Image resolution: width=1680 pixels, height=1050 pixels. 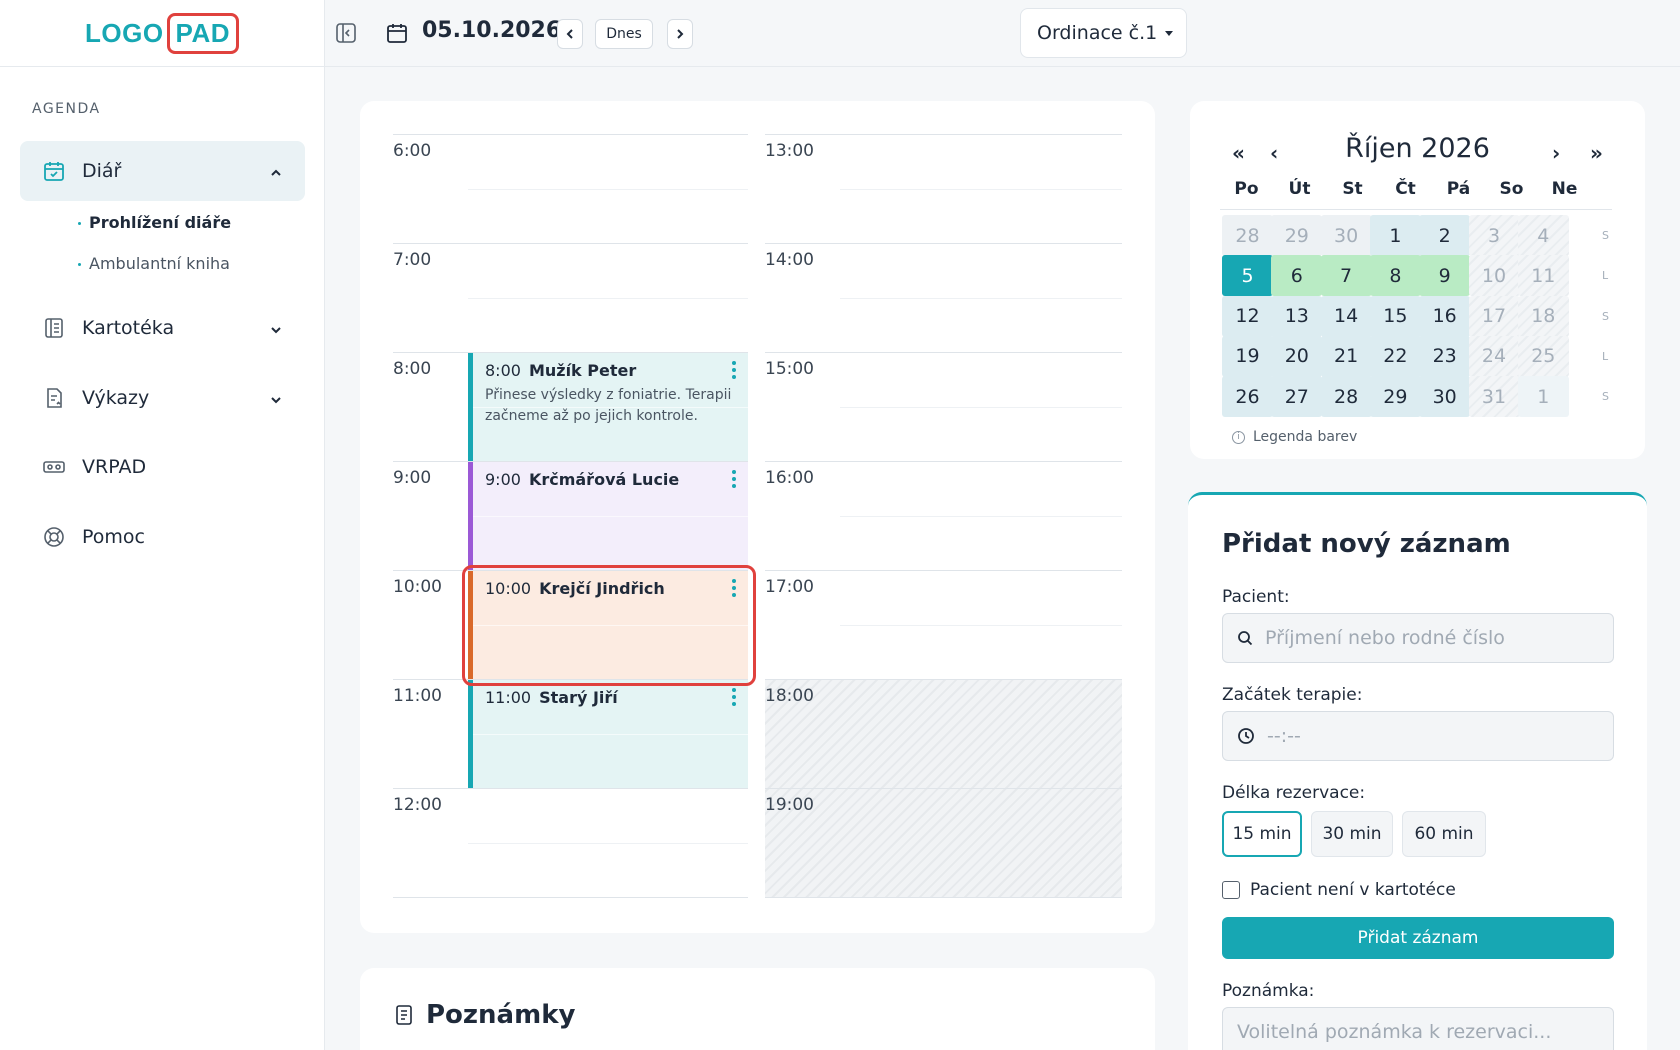 What do you see at coordinates (1543, 276) in the screenshot?
I see `calendar-day: 11` at bounding box center [1543, 276].